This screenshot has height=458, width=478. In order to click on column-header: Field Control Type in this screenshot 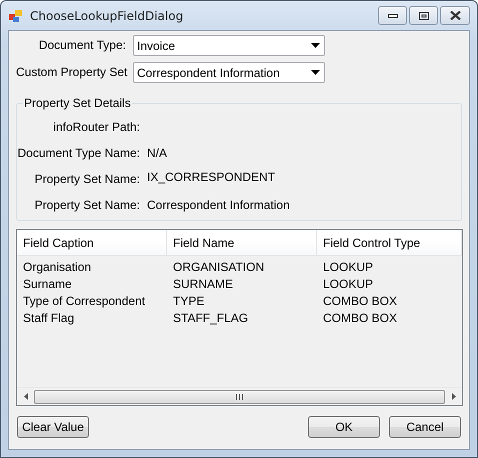, I will do `click(389, 242)`.